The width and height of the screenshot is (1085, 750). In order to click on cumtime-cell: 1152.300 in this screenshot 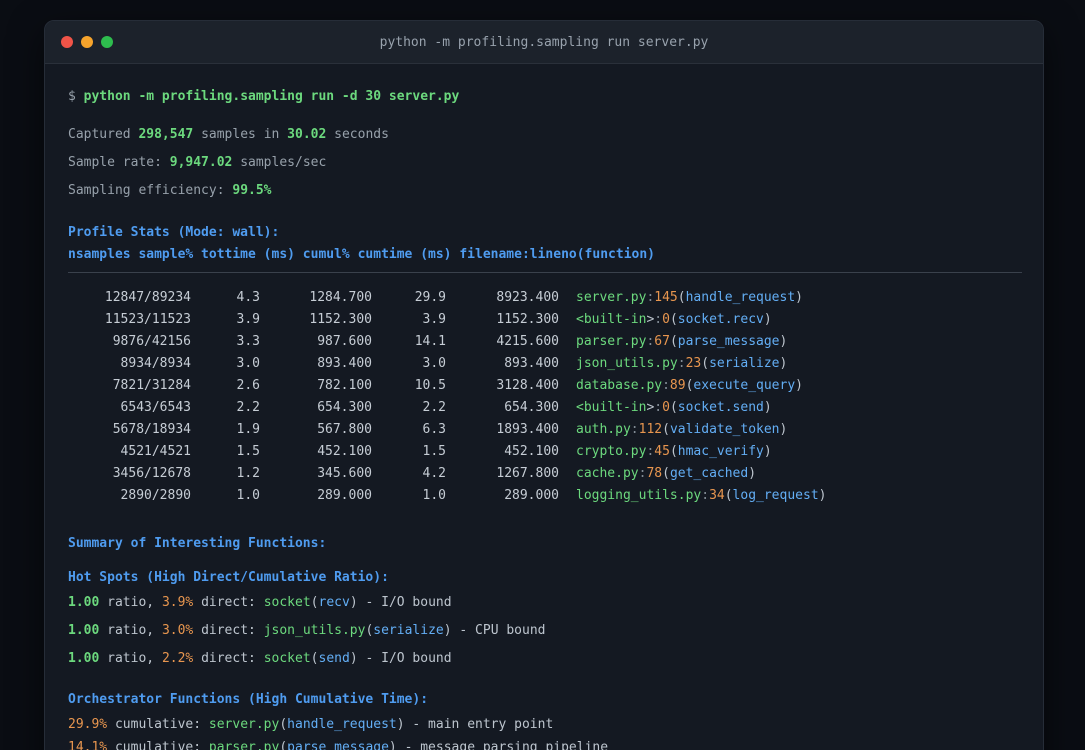, I will do `click(527, 319)`.